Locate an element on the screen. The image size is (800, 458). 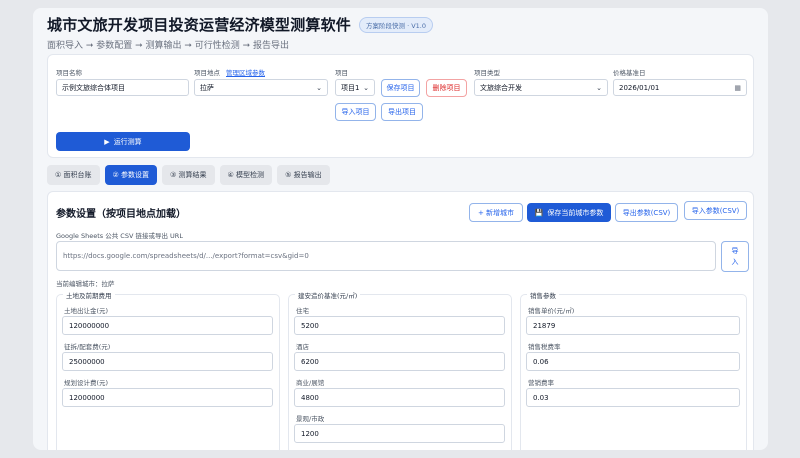
import-project-button: 导入项目 is located at coordinates (355, 112).